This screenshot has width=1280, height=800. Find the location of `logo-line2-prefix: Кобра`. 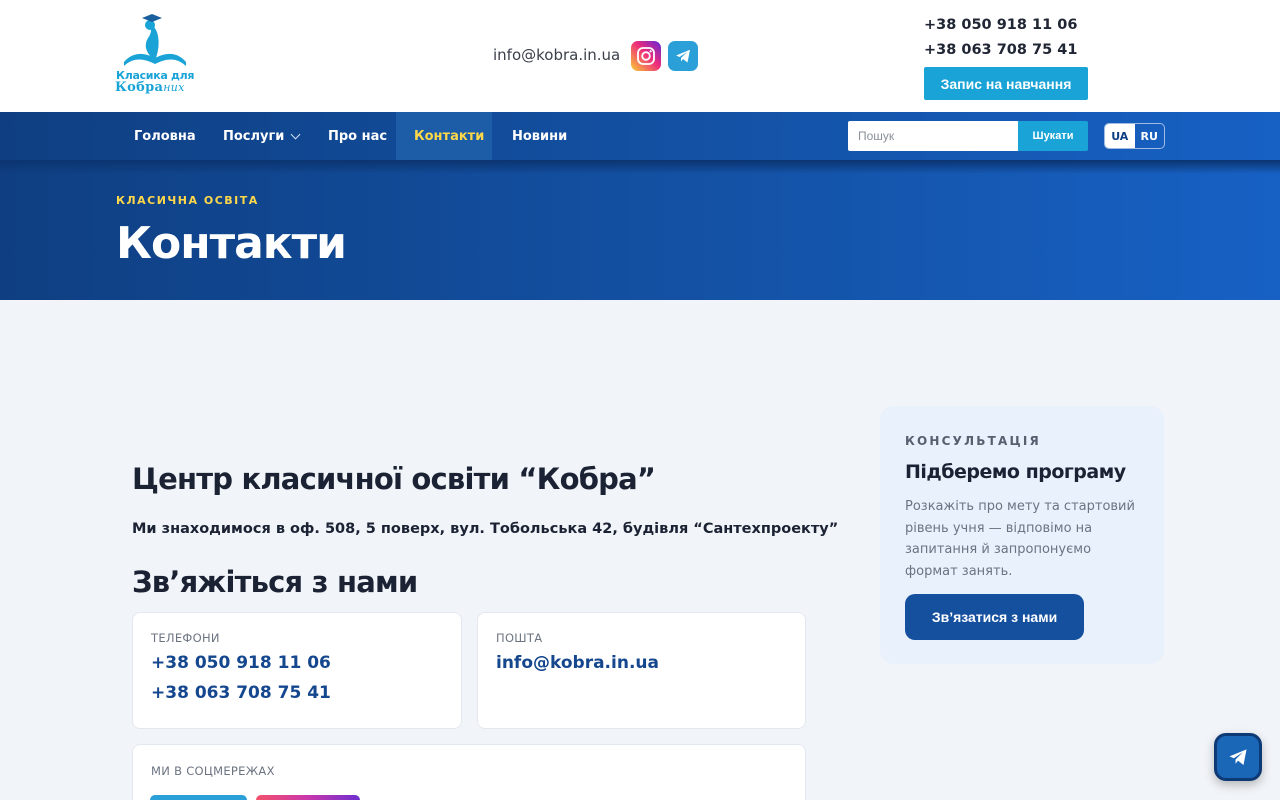

logo-line2-prefix: Кобра is located at coordinates (139, 87).